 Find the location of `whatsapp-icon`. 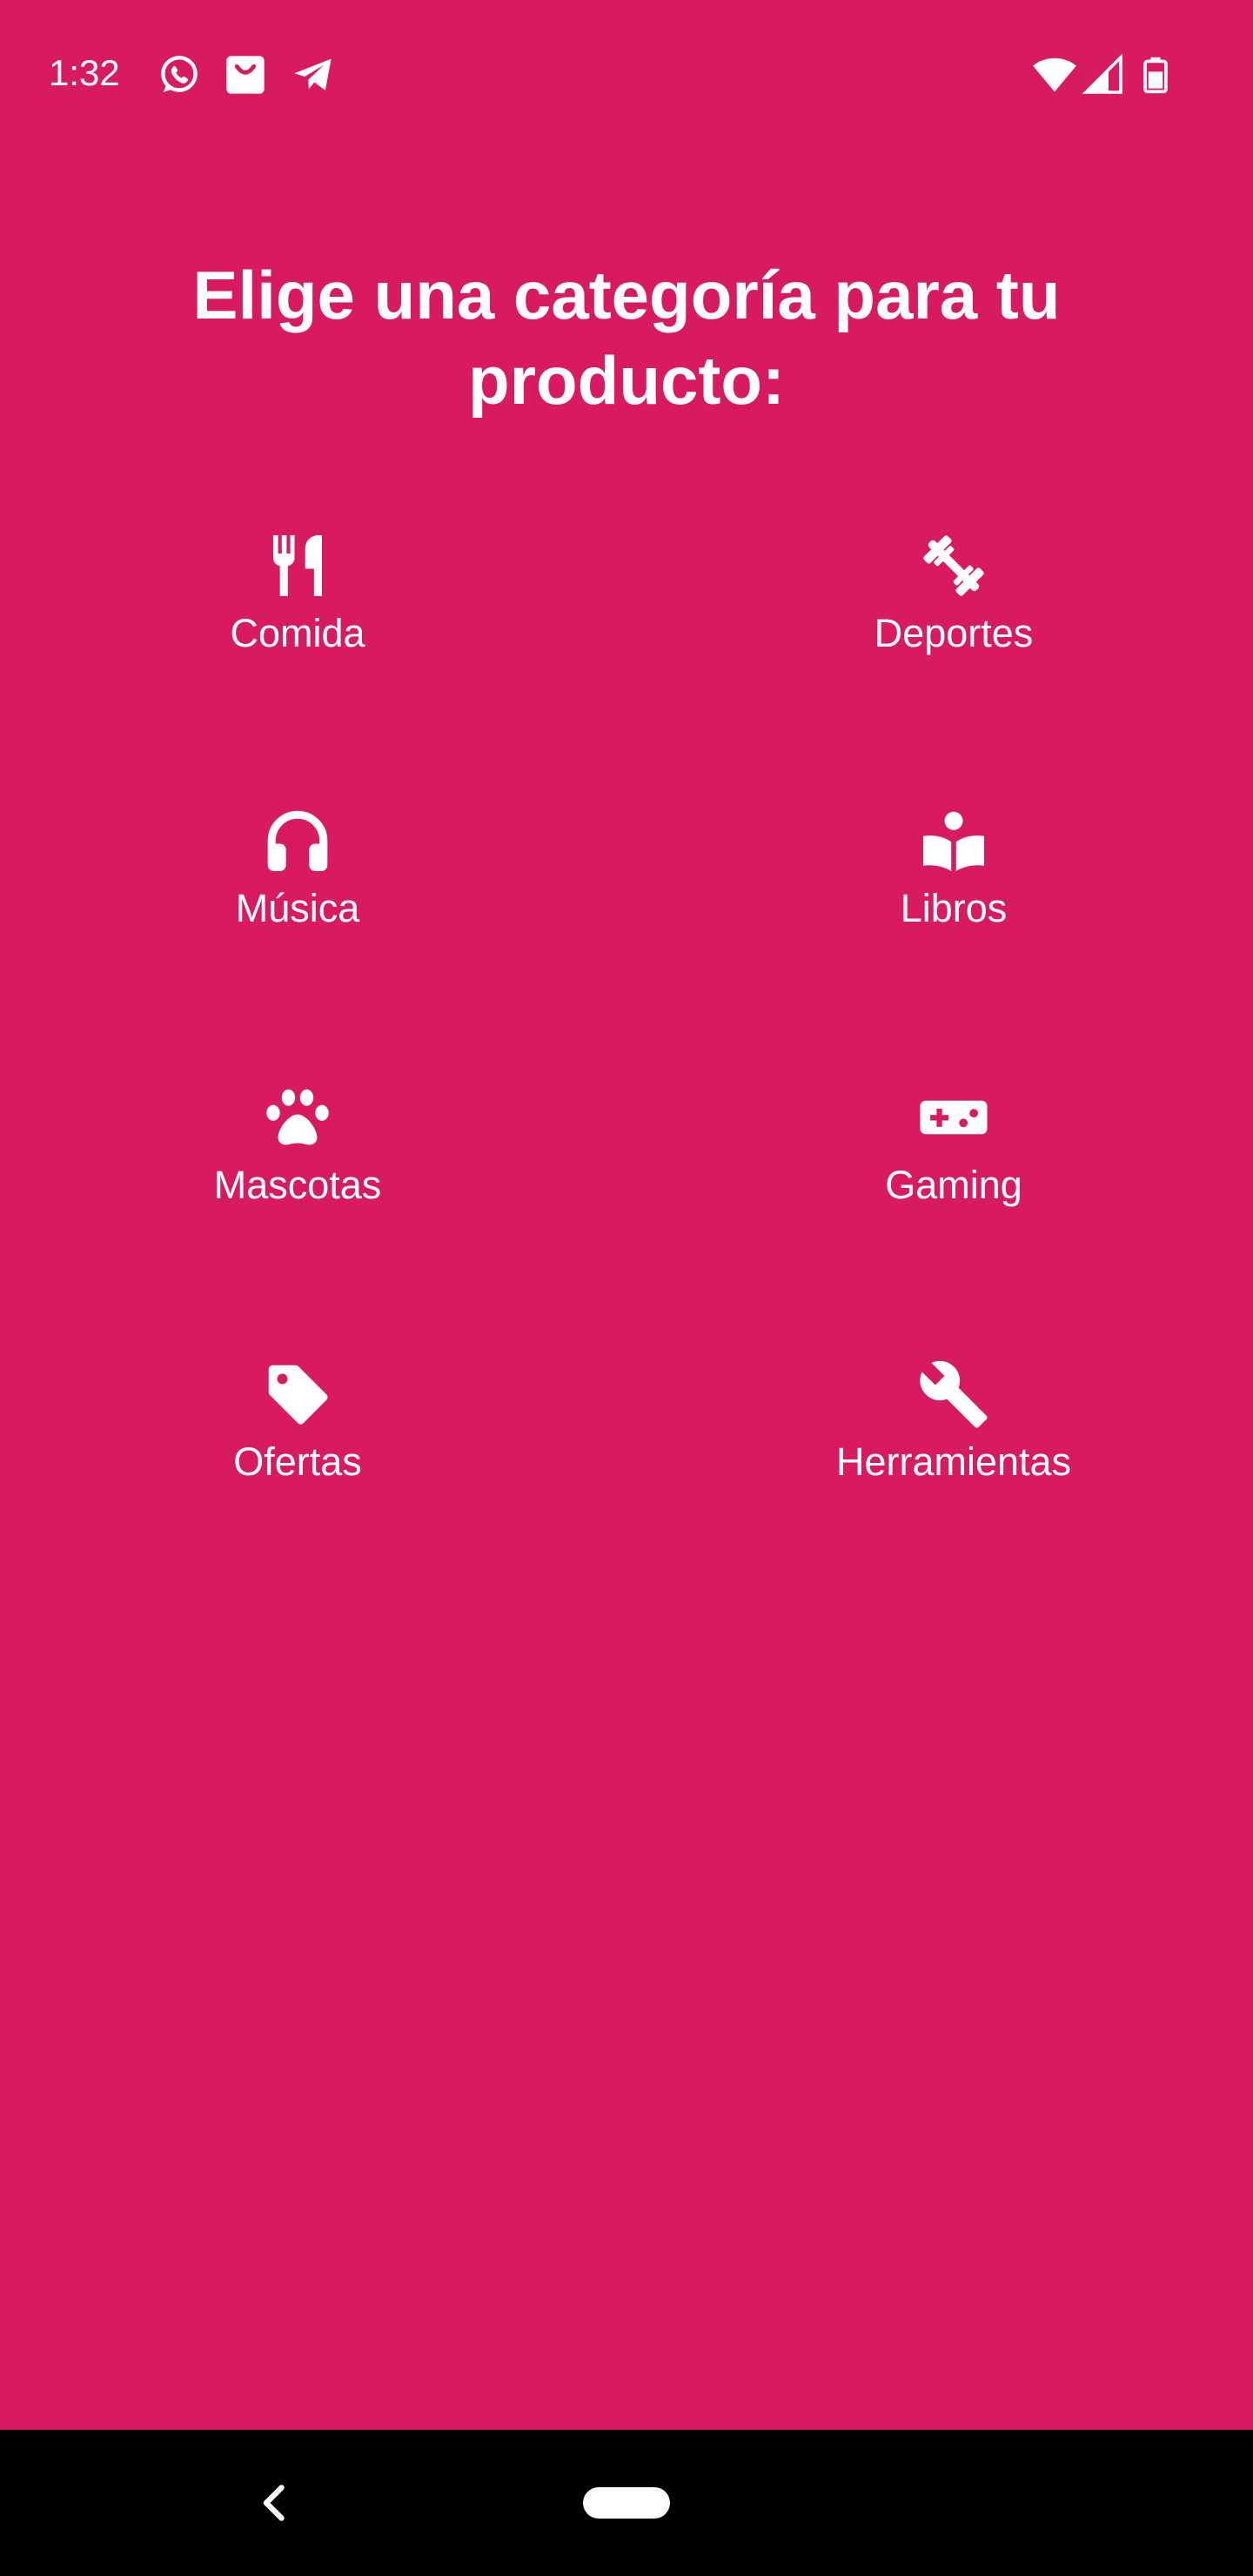

whatsapp-icon is located at coordinates (179, 74).